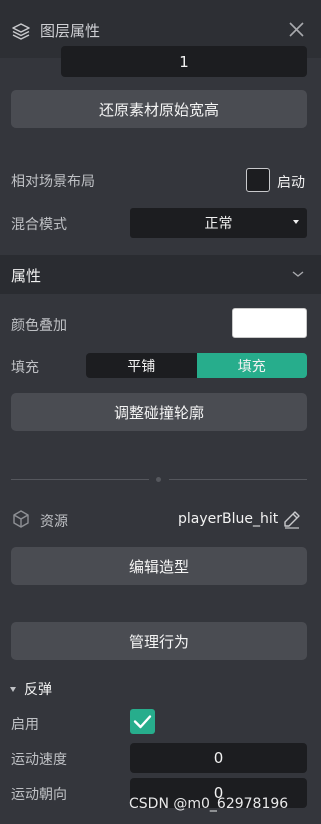 Image resolution: width=321 pixels, height=824 pixels. What do you see at coordinates (53, 182) in the screenshot?
I see `relative-layout-label: 相对场景布局` at bounding box center [53, 182].